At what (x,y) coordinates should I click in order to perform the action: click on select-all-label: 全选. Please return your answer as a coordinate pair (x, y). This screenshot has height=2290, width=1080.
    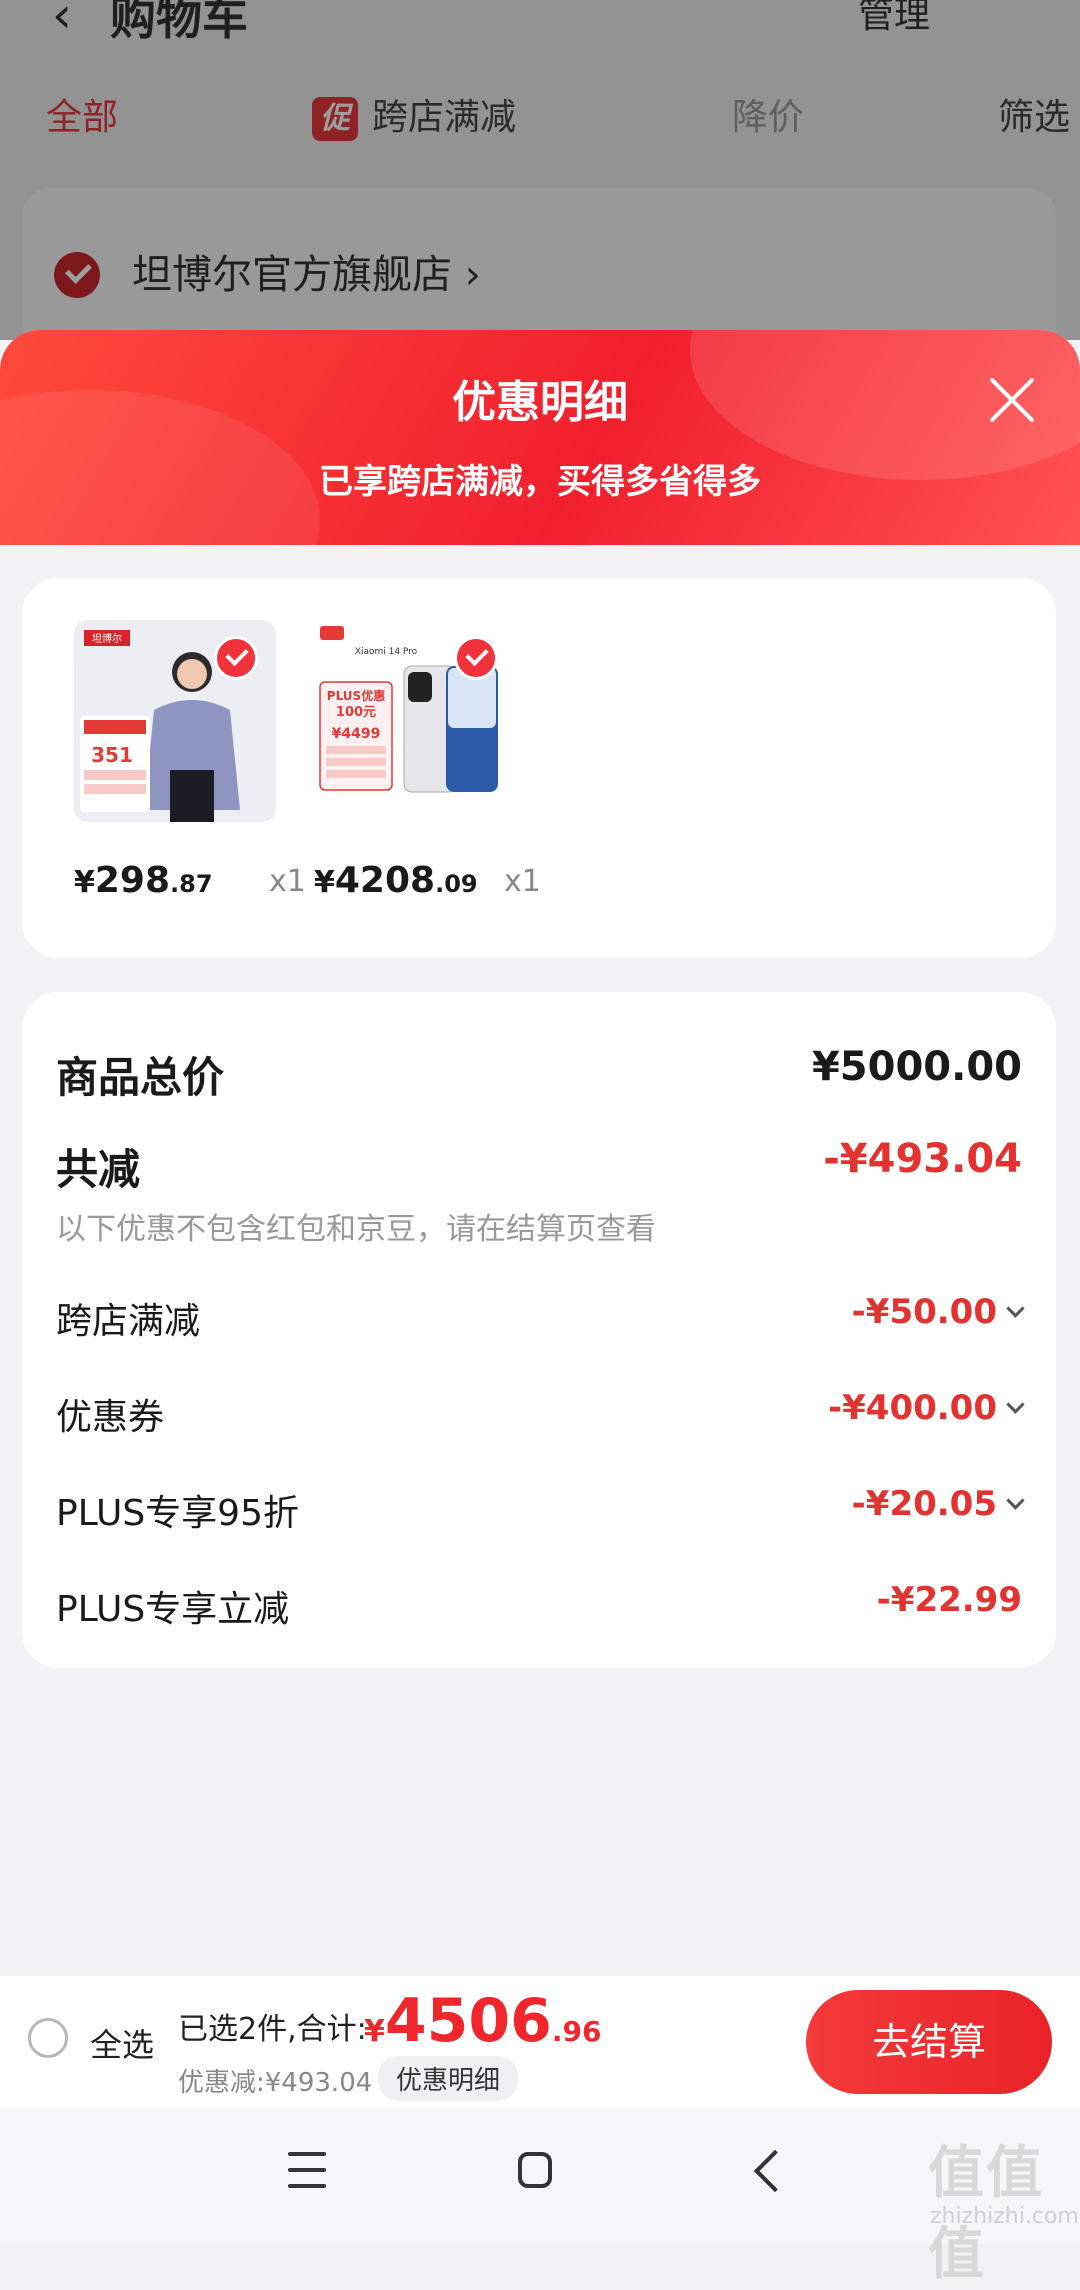
    Looking at the image, I should click on (122, 2043).